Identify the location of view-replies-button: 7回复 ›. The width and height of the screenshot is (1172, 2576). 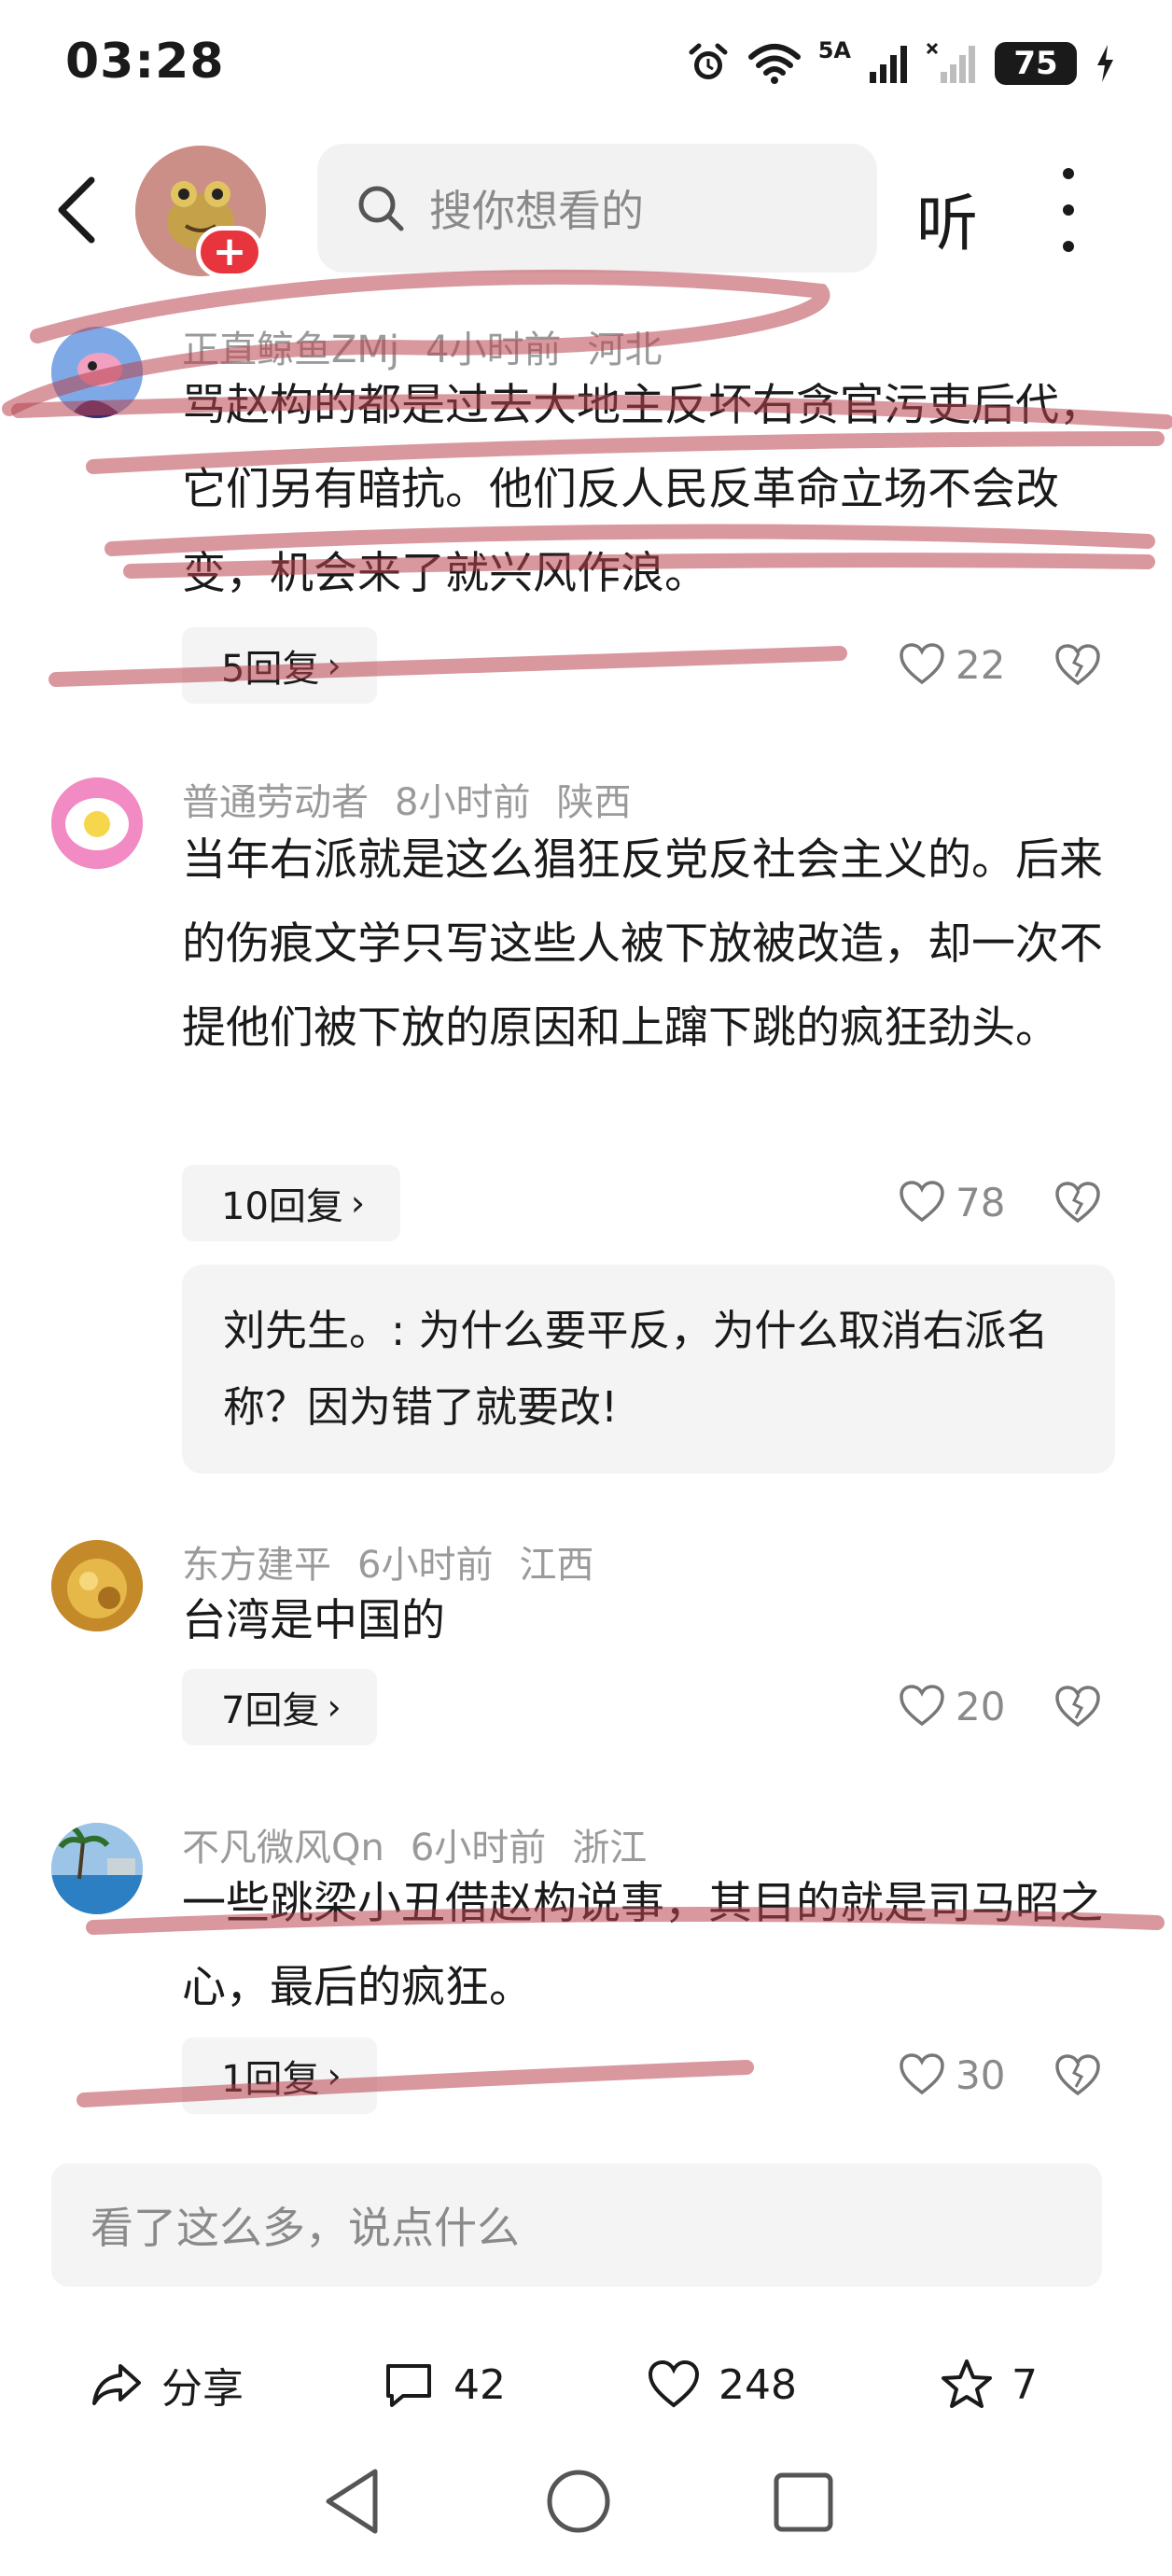
(279, 1707).